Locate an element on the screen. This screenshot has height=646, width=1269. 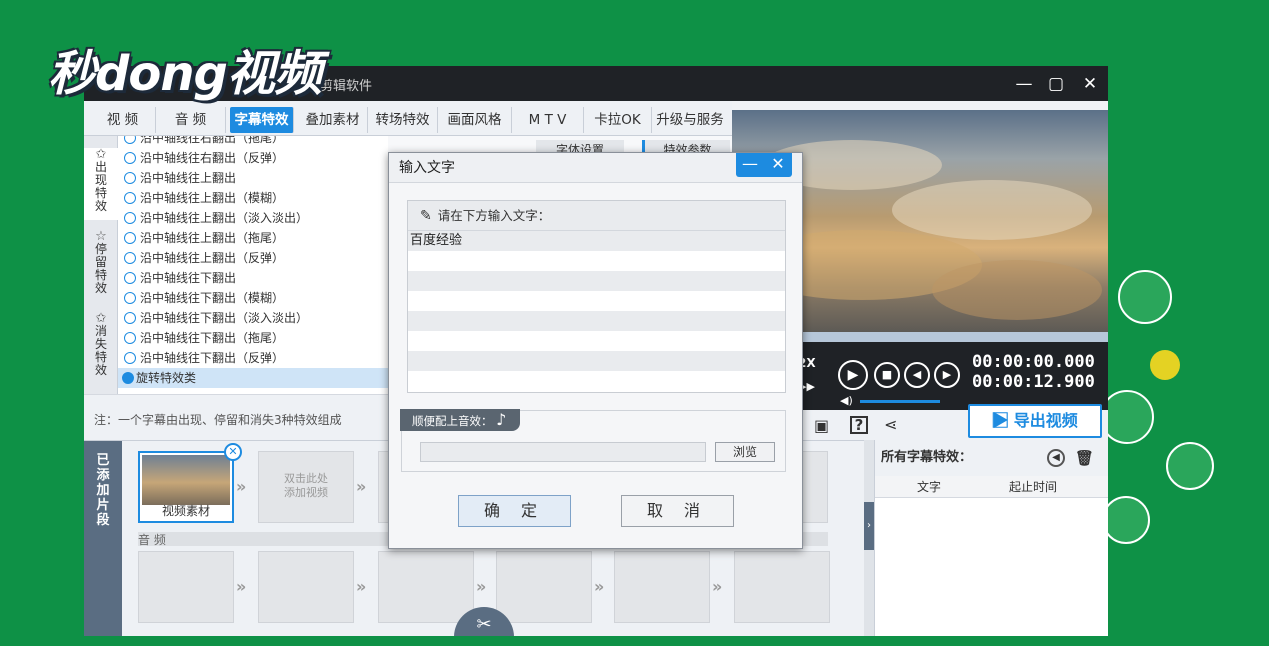
text-box-header: ✎ 请在下方输入文字： is located at coordinates (596, 216).